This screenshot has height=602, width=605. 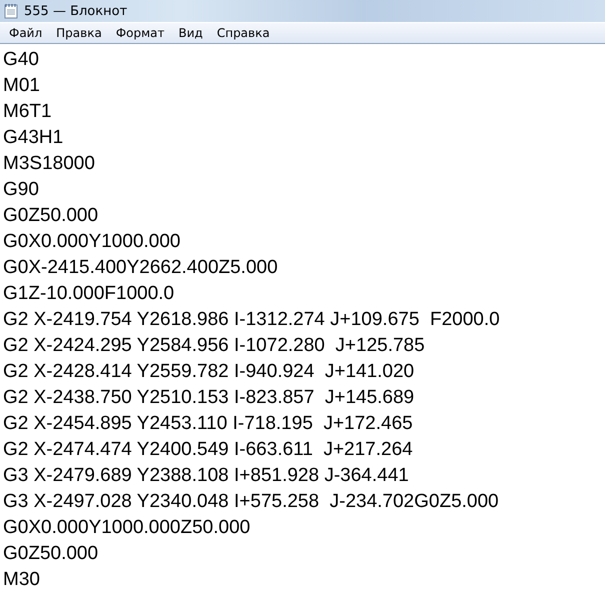 What do you see at coordinates (26, 33) in the screenshot?
I see `menu-item: Файл` at bounding box center [26, 33].